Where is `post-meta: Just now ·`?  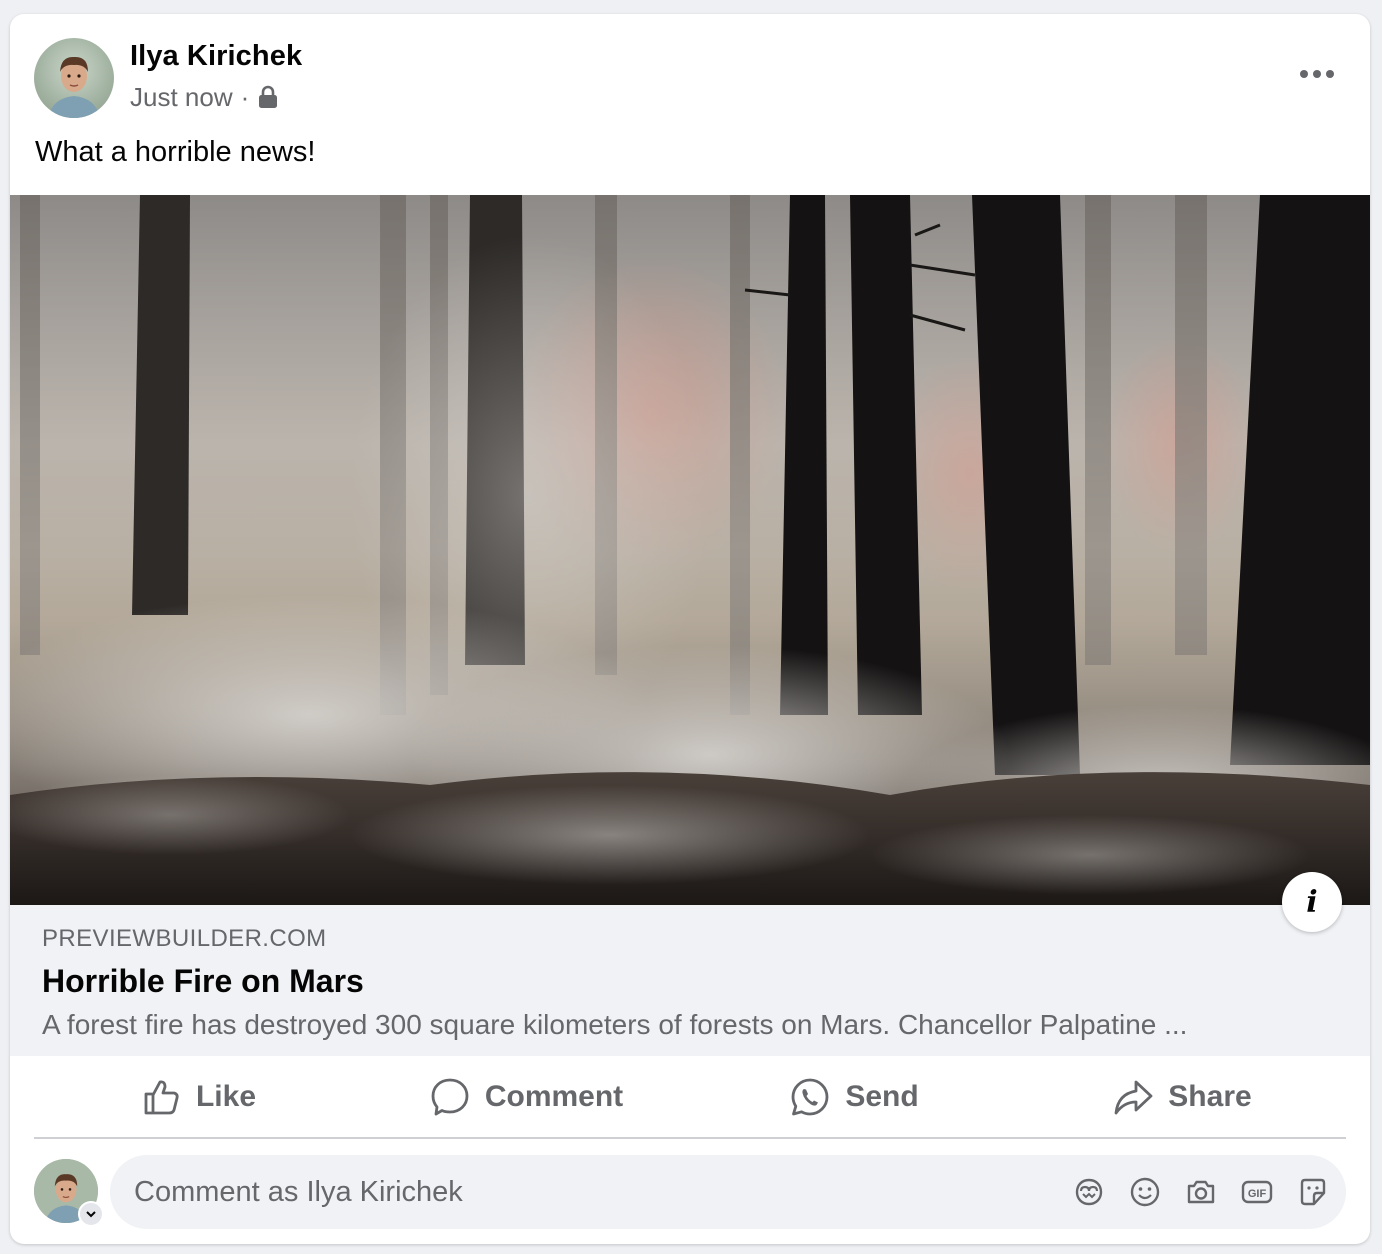 post-meta: Just now · is located at coordinates (204, 97).